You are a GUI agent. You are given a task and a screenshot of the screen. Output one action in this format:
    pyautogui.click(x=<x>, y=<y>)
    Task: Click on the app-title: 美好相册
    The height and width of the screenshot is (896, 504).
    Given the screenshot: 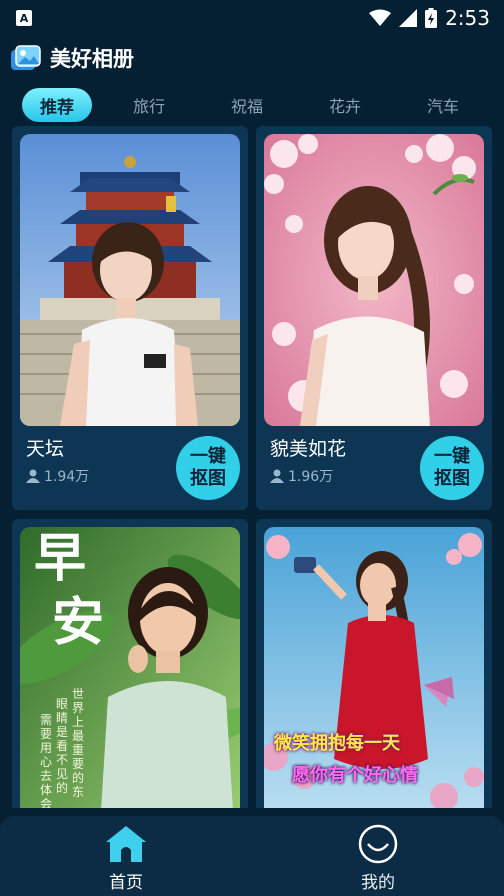 What is the action you would take?
    pyautogui.click(x=92, y=59)
    